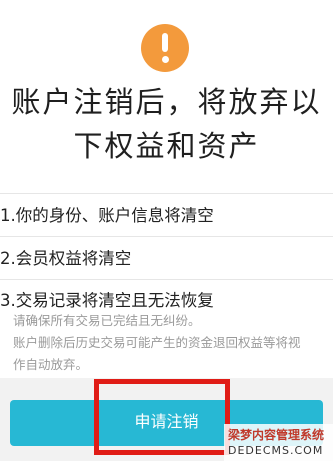 This screenshot has width=333, height=461. What do you see at coordinates (107, 320) in the screenshot?
I see `note-line-1: 请确保所有交易已完结且无纠纷。` at bounding box center [107, 320].